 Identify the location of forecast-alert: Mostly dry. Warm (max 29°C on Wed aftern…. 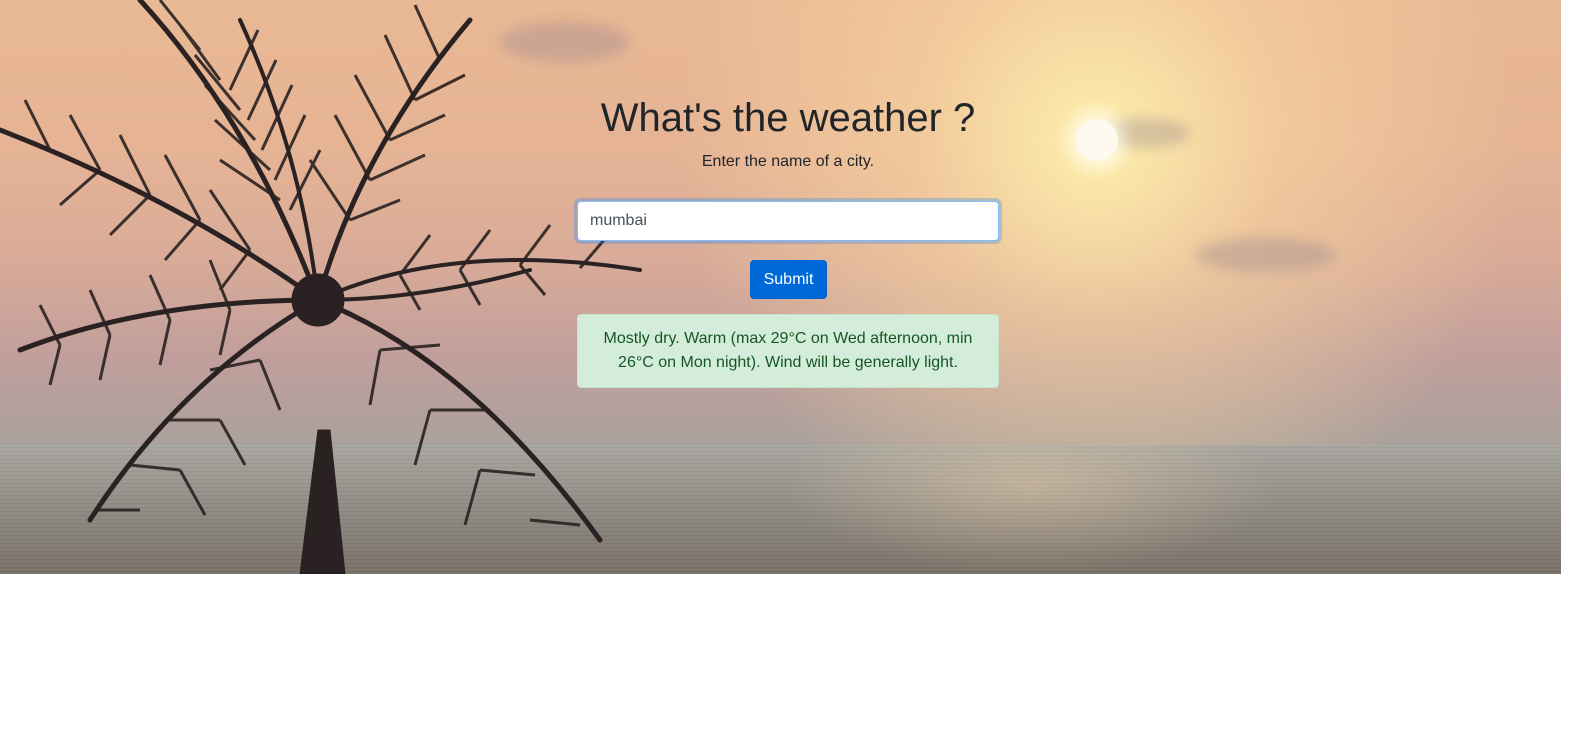
(788, 351).